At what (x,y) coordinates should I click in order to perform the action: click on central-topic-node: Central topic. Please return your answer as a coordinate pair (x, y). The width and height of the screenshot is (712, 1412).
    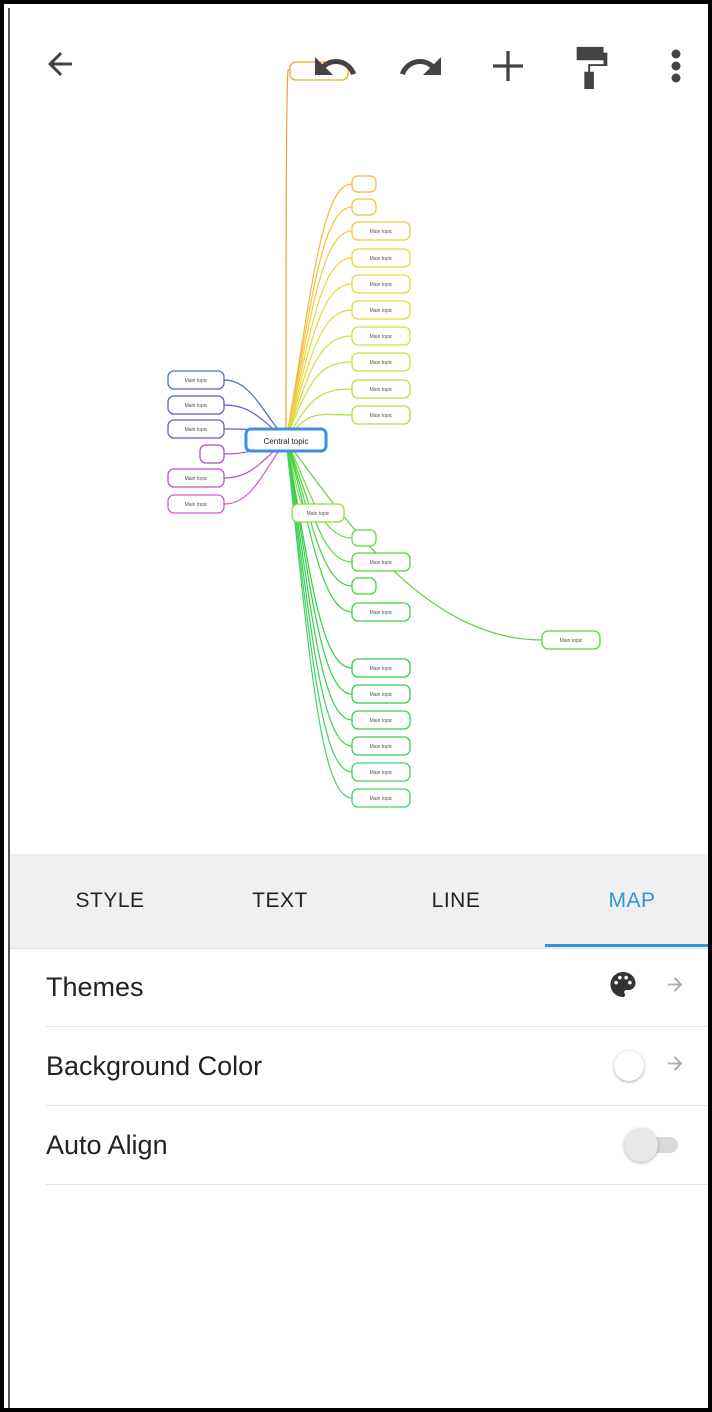
    Looking at the image, I should click on (286, 440).